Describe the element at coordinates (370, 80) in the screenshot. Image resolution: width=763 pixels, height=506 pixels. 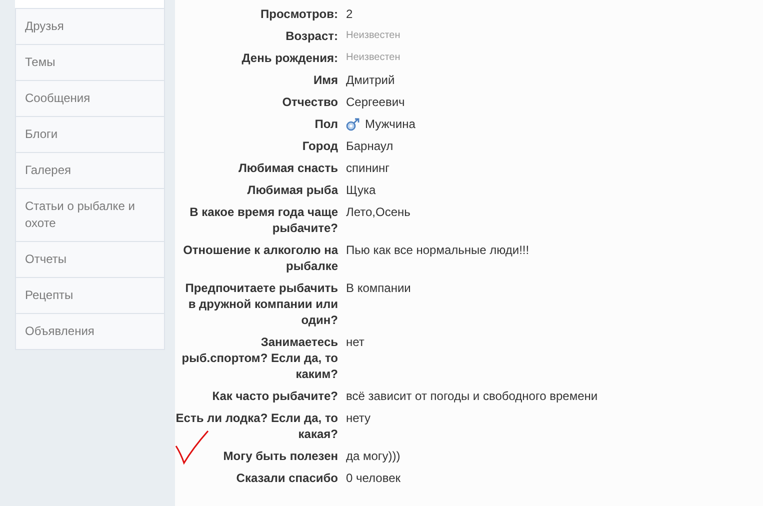
I see `field-value: Дмитрий` at that location.